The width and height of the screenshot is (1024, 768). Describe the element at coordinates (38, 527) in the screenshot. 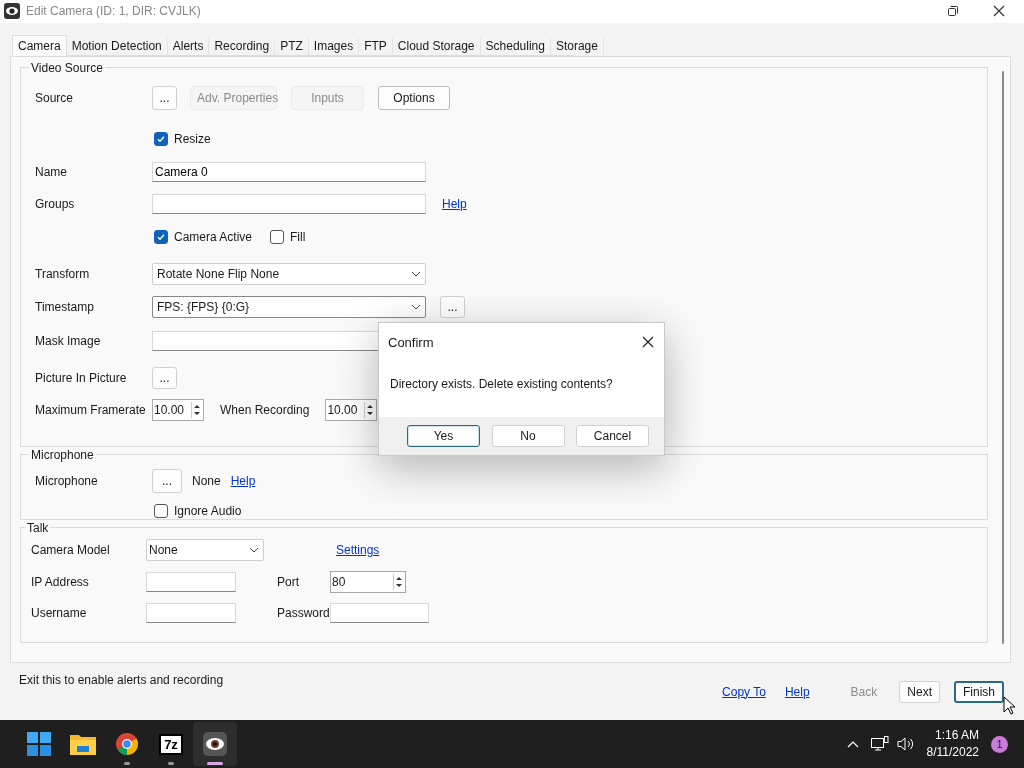

I see `group-title: Talk` at that location.